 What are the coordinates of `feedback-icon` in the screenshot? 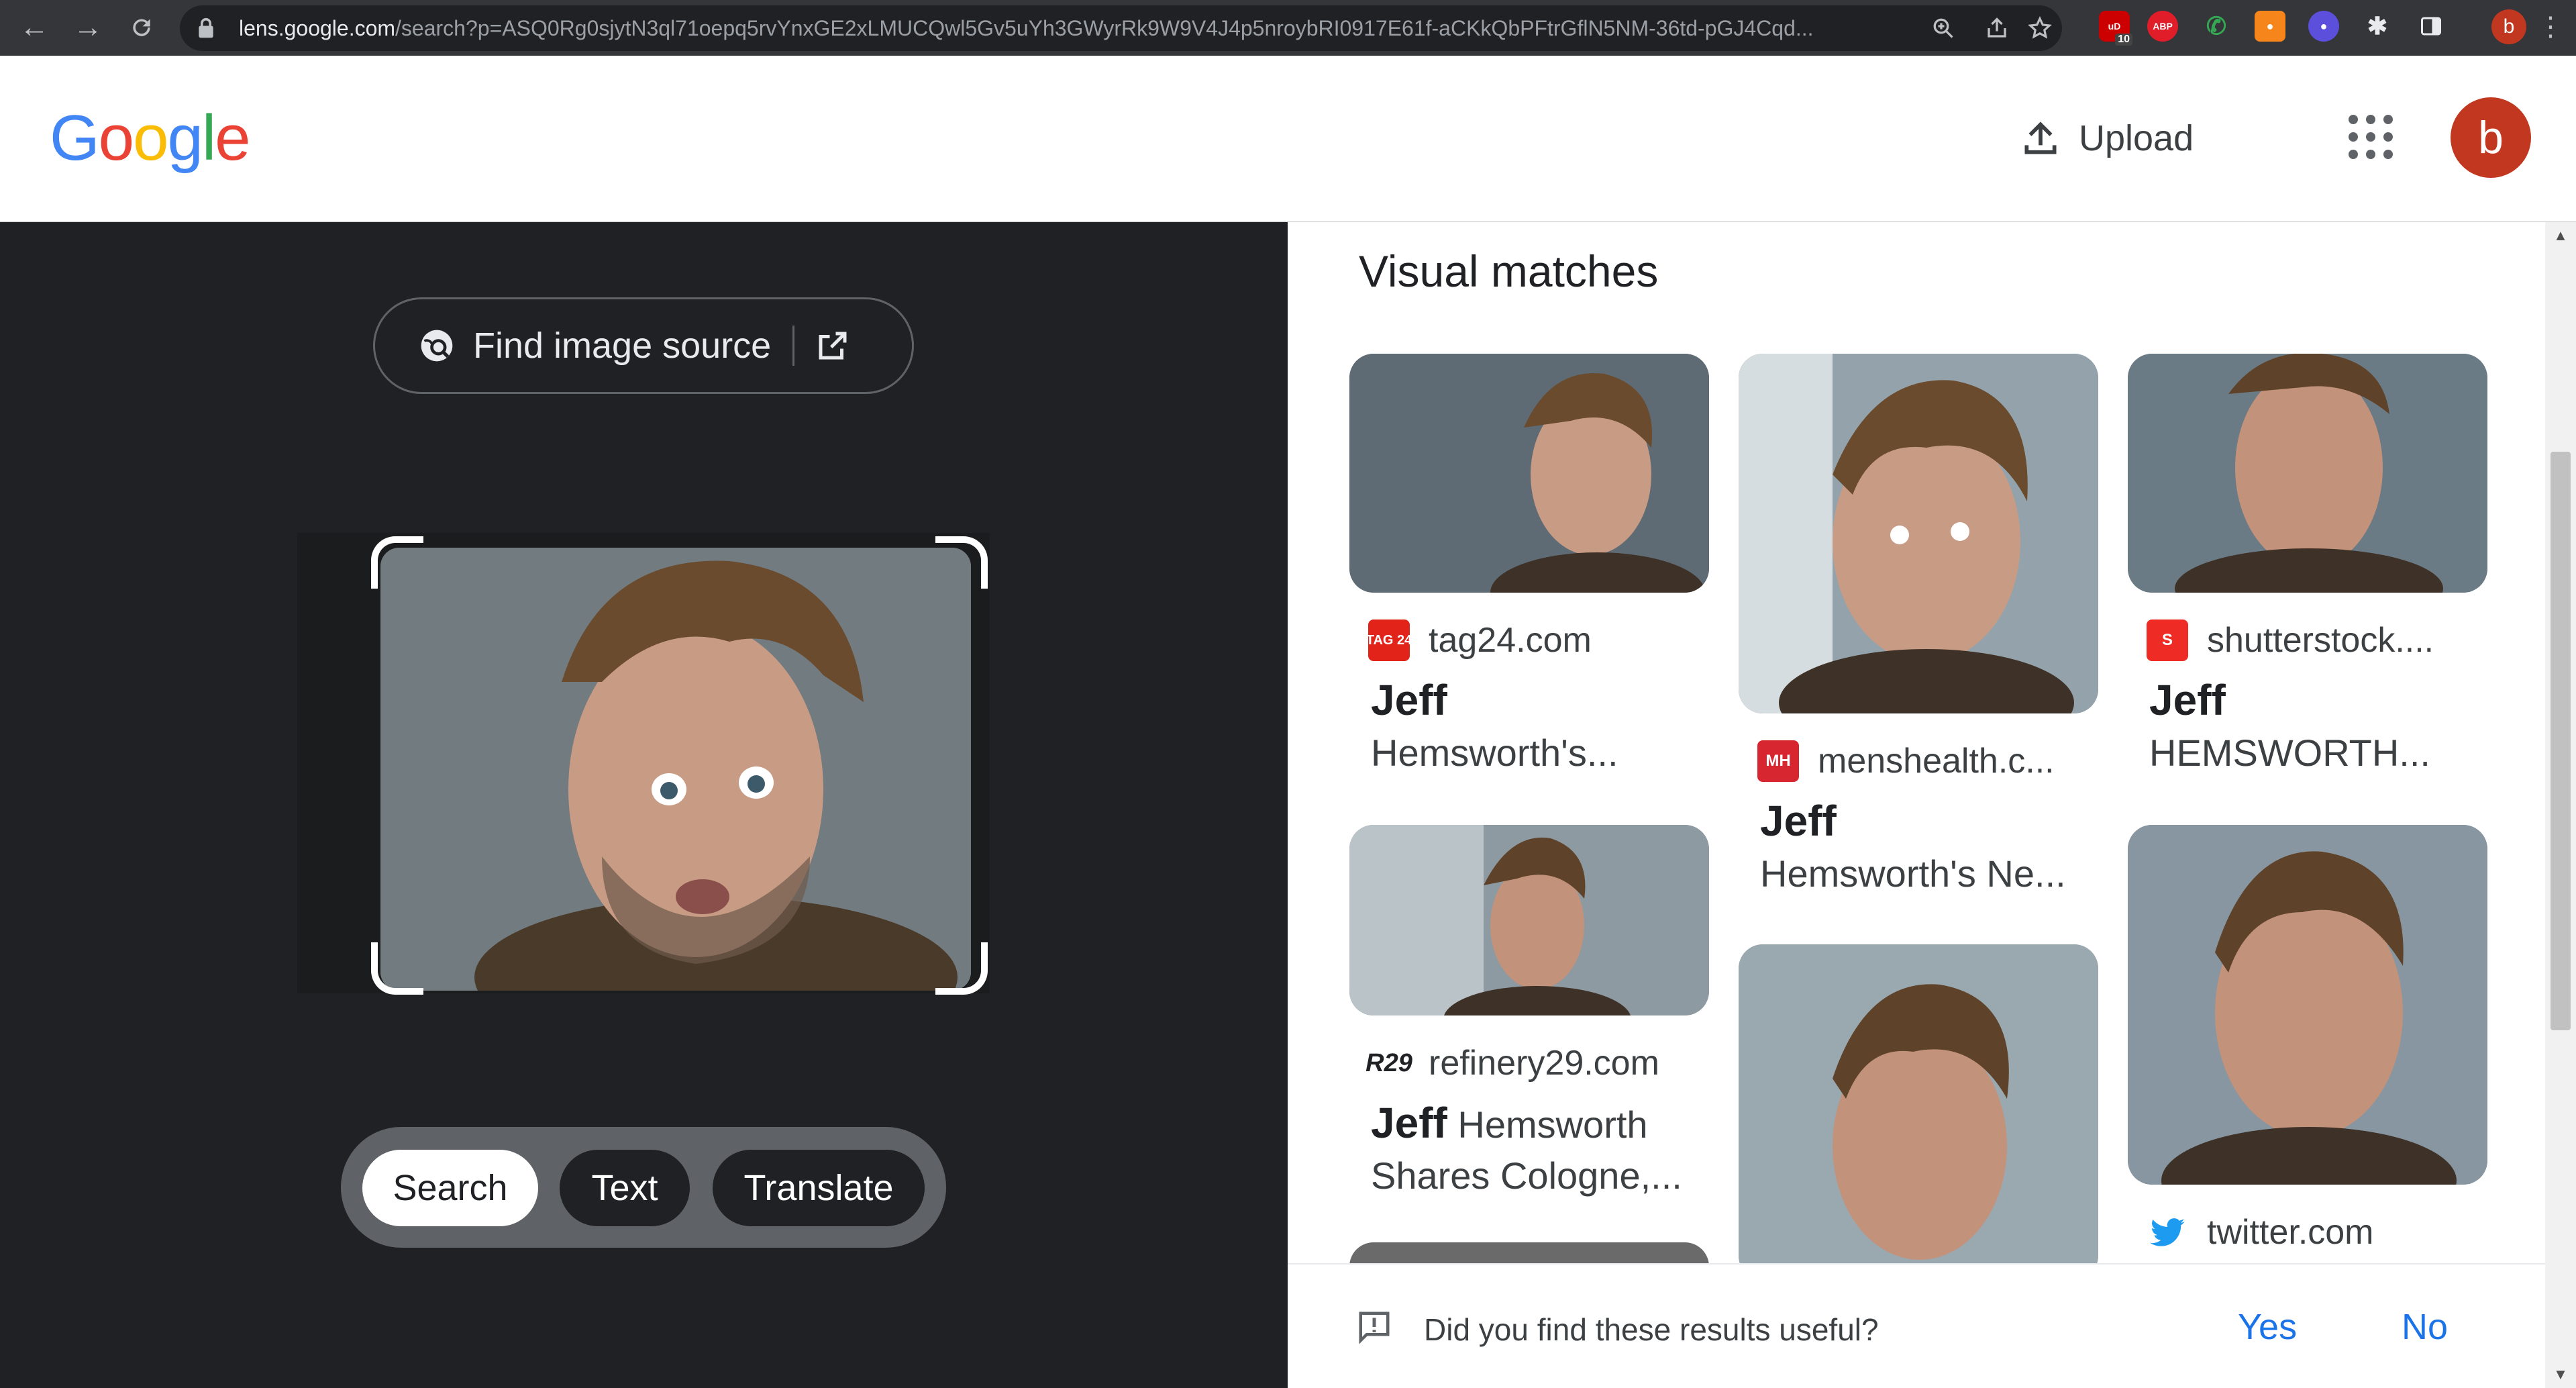 It's located at (1374, 1327).